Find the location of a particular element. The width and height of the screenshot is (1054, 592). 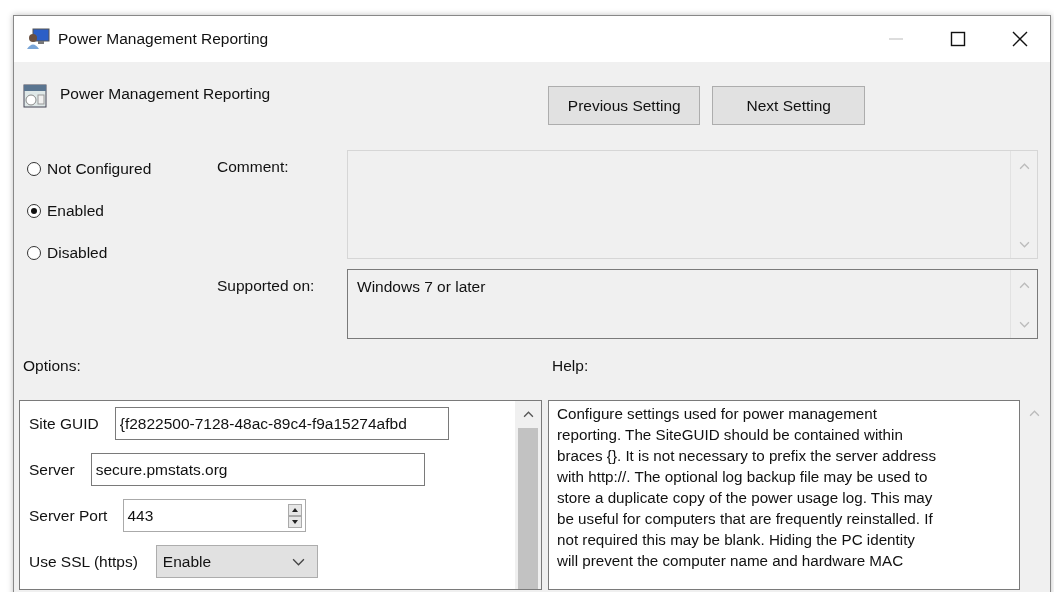

help-text-line: be useful for computers that are frequently reinstalled. If is located at coordinates (745, 519).